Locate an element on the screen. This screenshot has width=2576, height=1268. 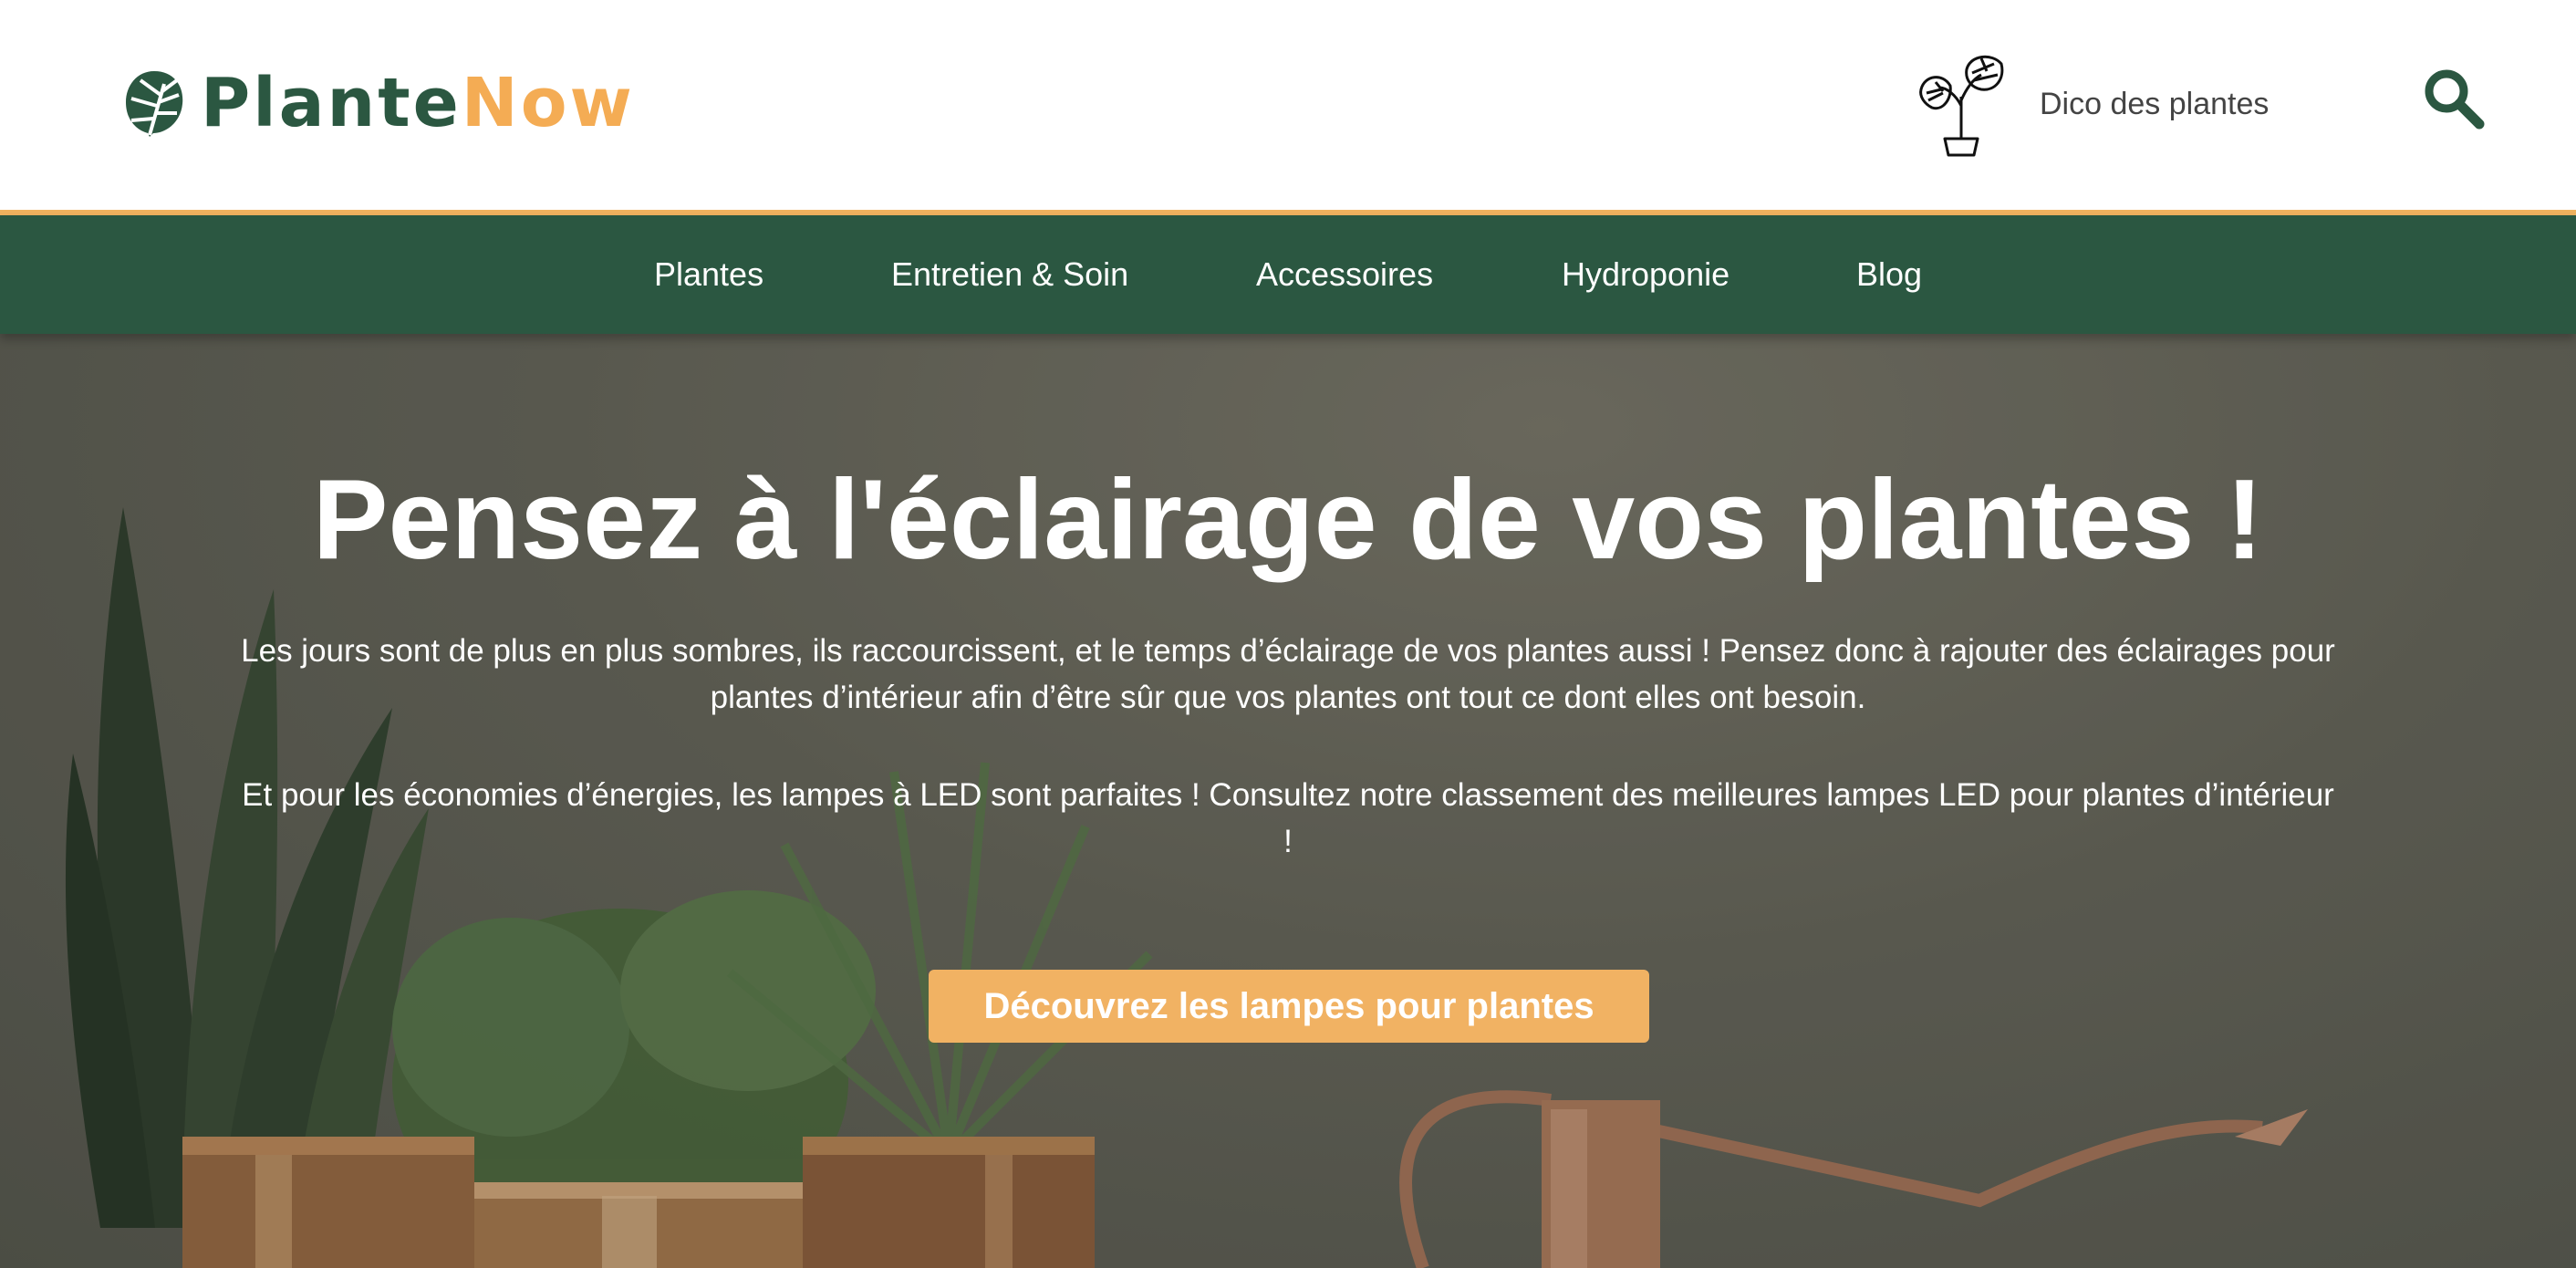
site-logo: PlanteNow is located at coordinates (378, 103).